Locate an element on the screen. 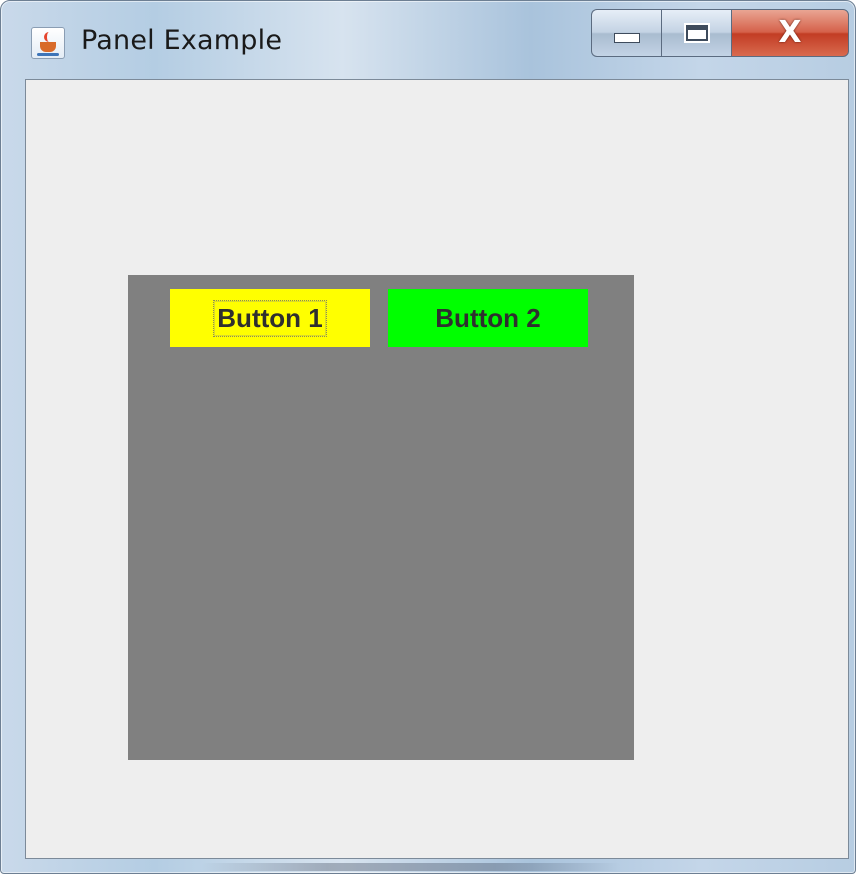 Image resolution: width=856 pixels, height=874 pixels. window-title: Panel Example is located at coordinates (182, 40).